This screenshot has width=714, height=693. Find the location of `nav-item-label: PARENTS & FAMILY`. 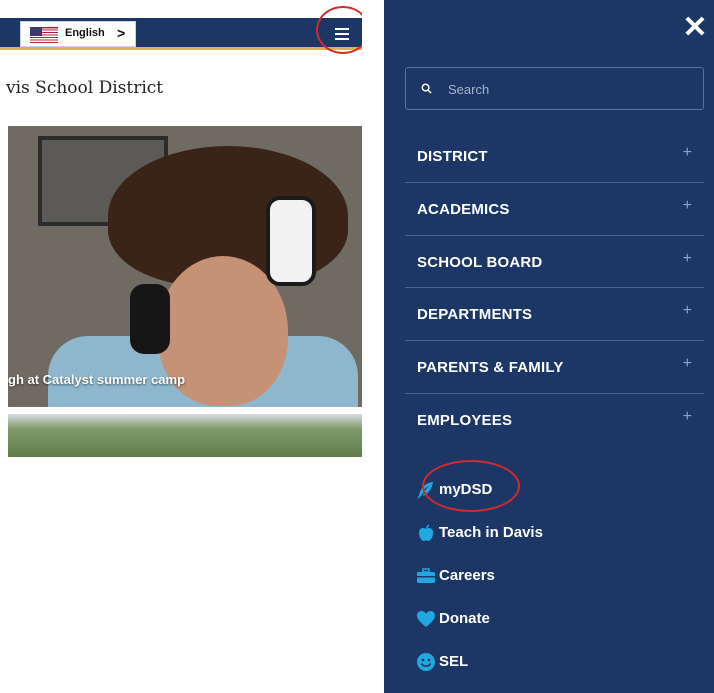

nav-item-label: PARENTS & FAMILY is located at coordinates (490, 368).